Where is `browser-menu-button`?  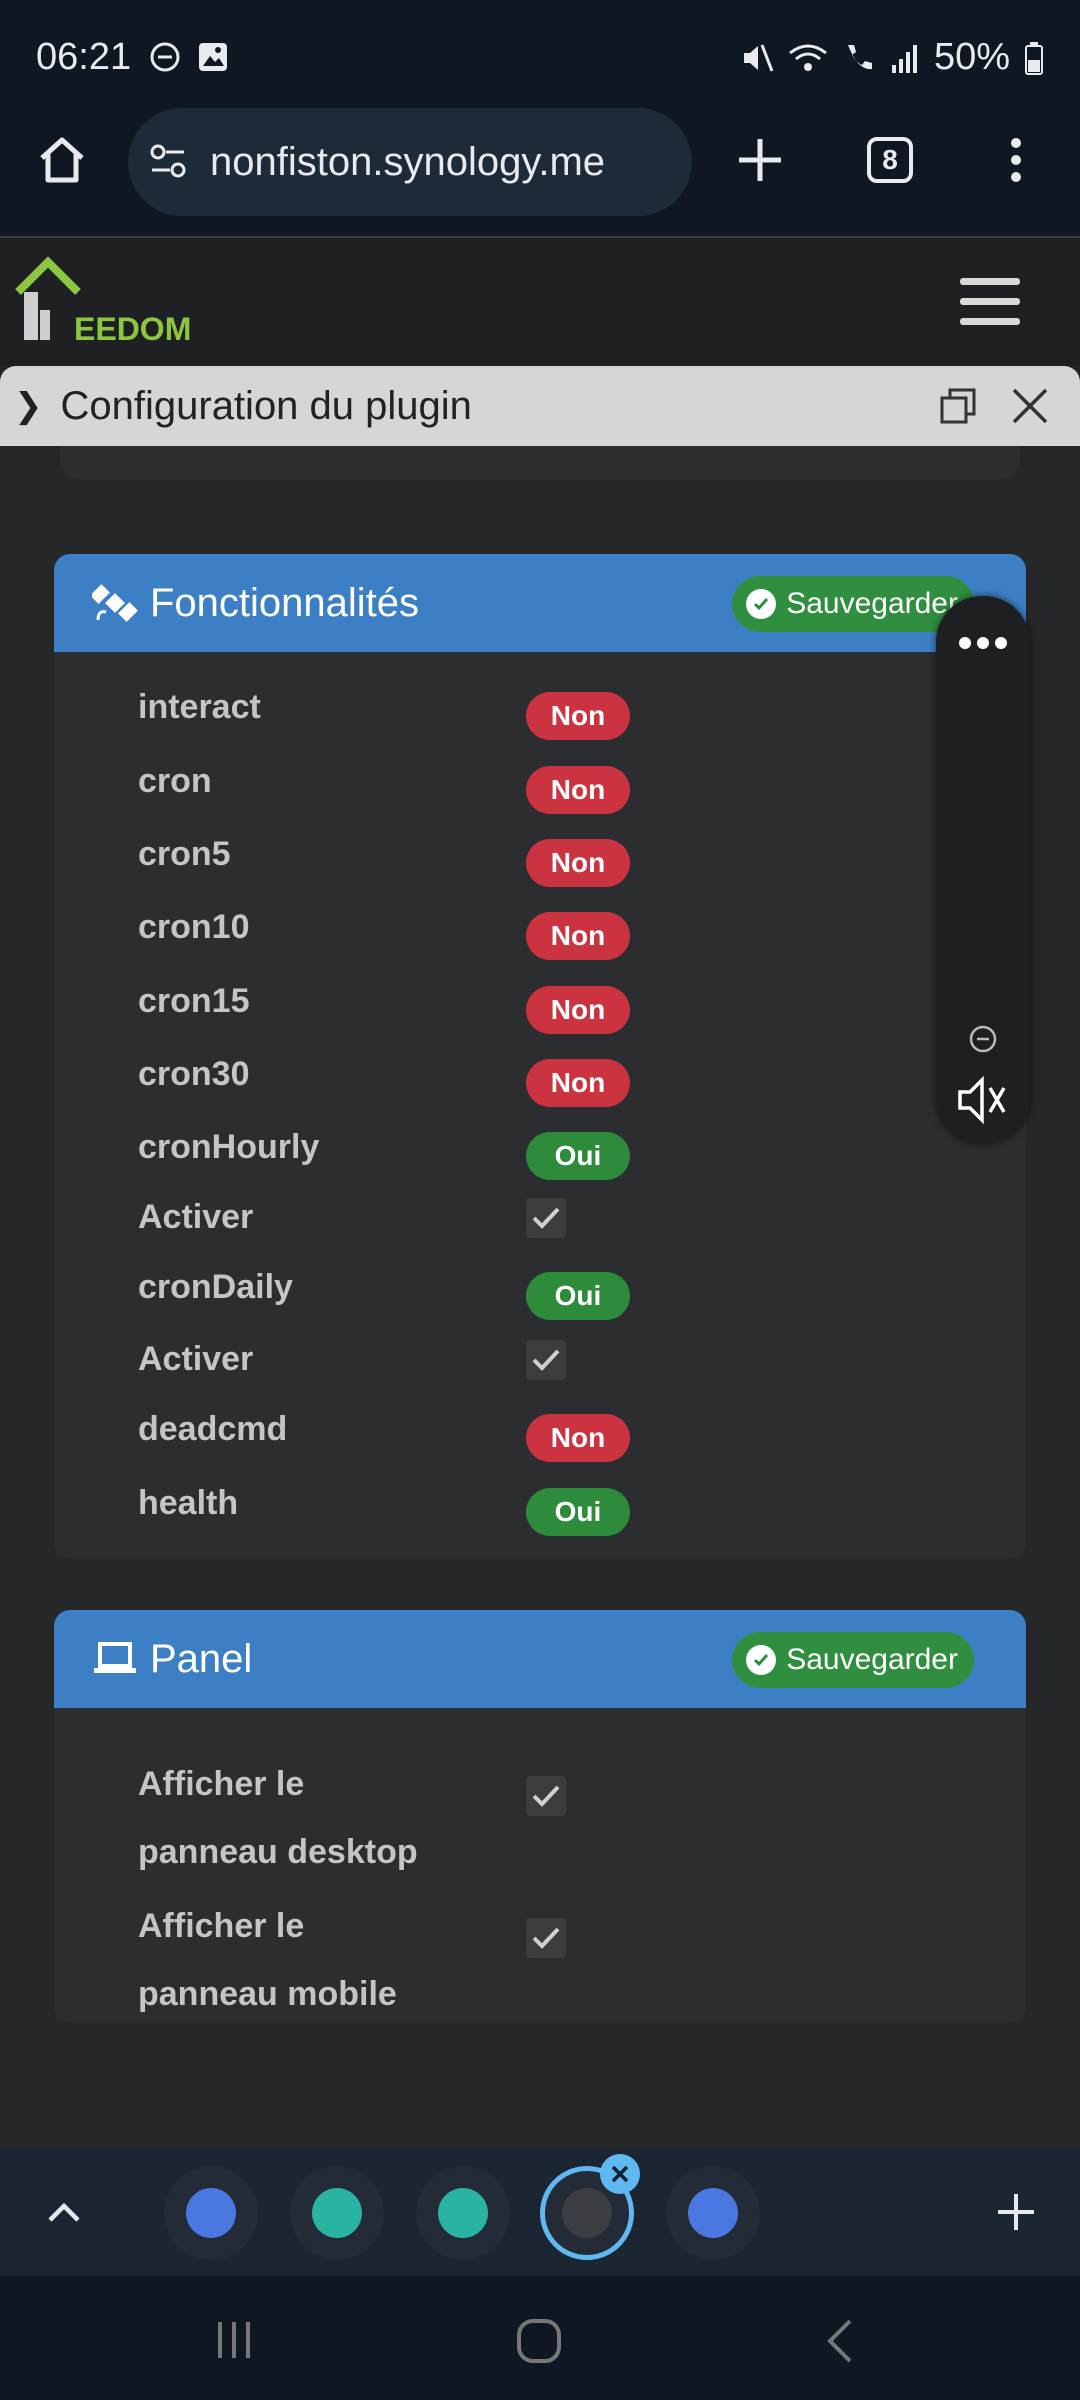
browser-menu-button is located at coordinates (1016, 160).